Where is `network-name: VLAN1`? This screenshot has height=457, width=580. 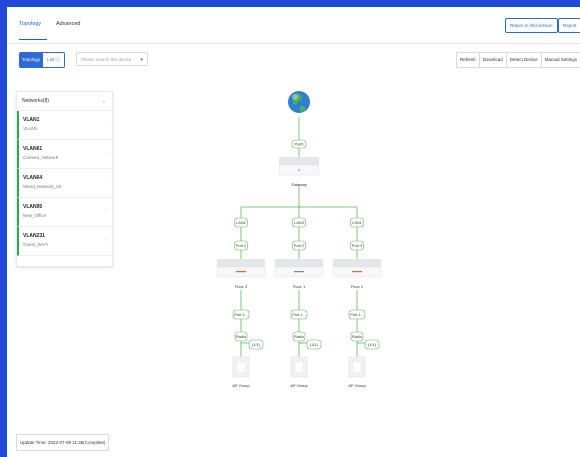
network-name: VLAN1 is located at coordinates (31, 120).